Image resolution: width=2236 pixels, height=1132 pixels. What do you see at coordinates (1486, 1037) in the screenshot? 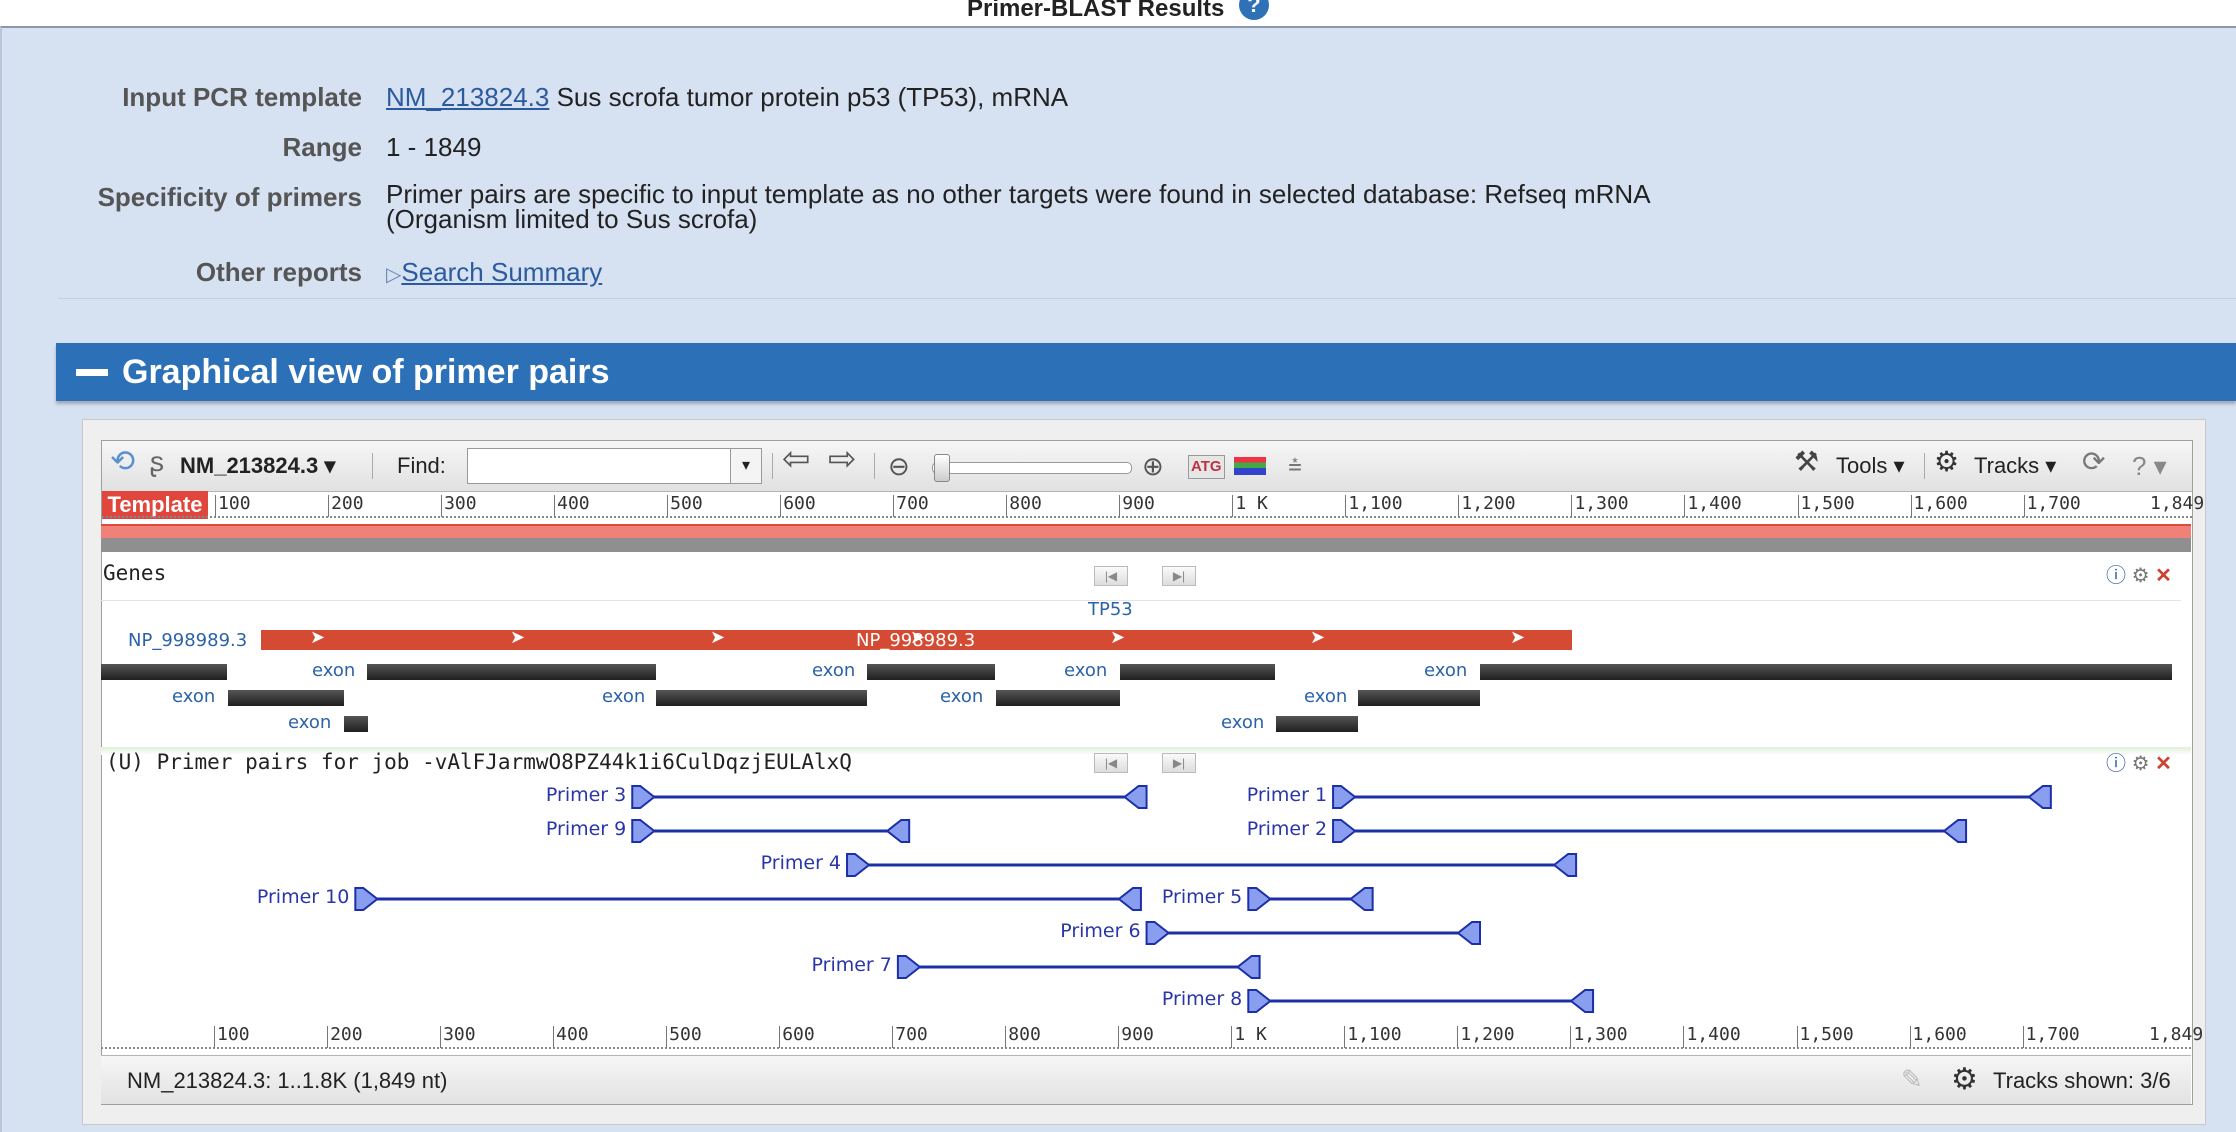
I see `ruler-tick: 1,200` at bounding box center [1486, 1037].